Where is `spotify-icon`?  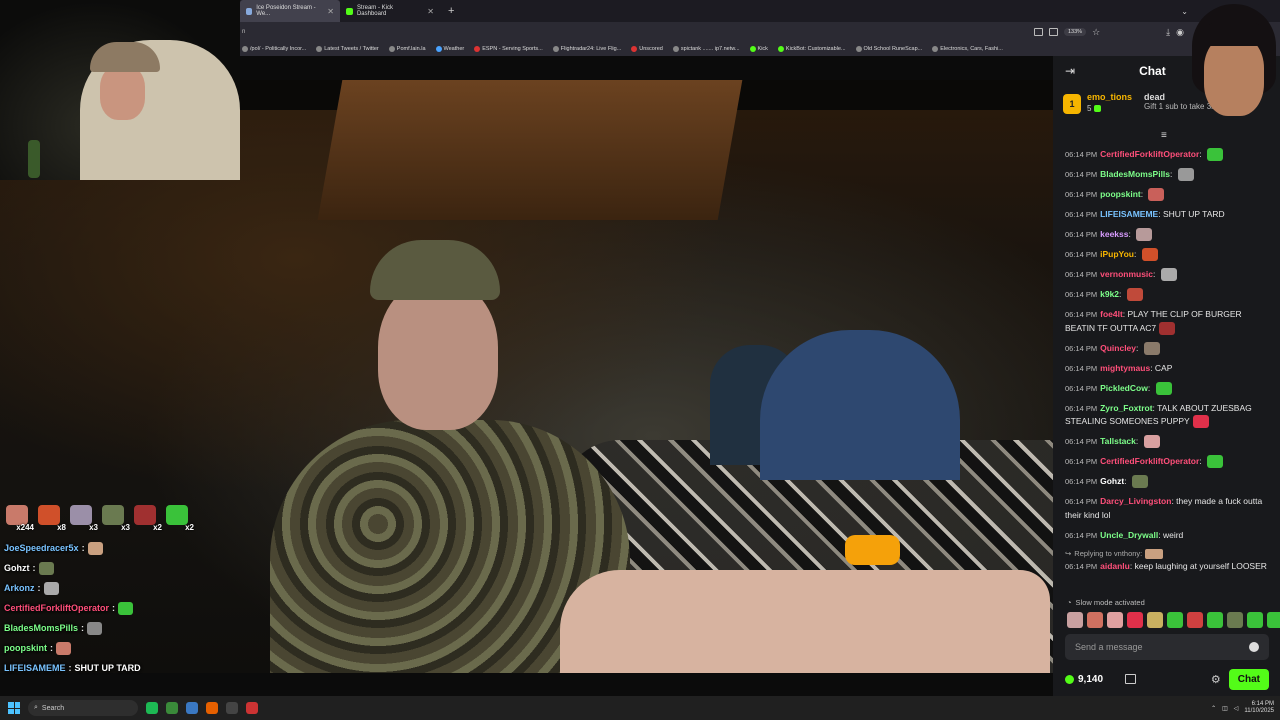 spotify-icon is located at coordinates (152, 708).